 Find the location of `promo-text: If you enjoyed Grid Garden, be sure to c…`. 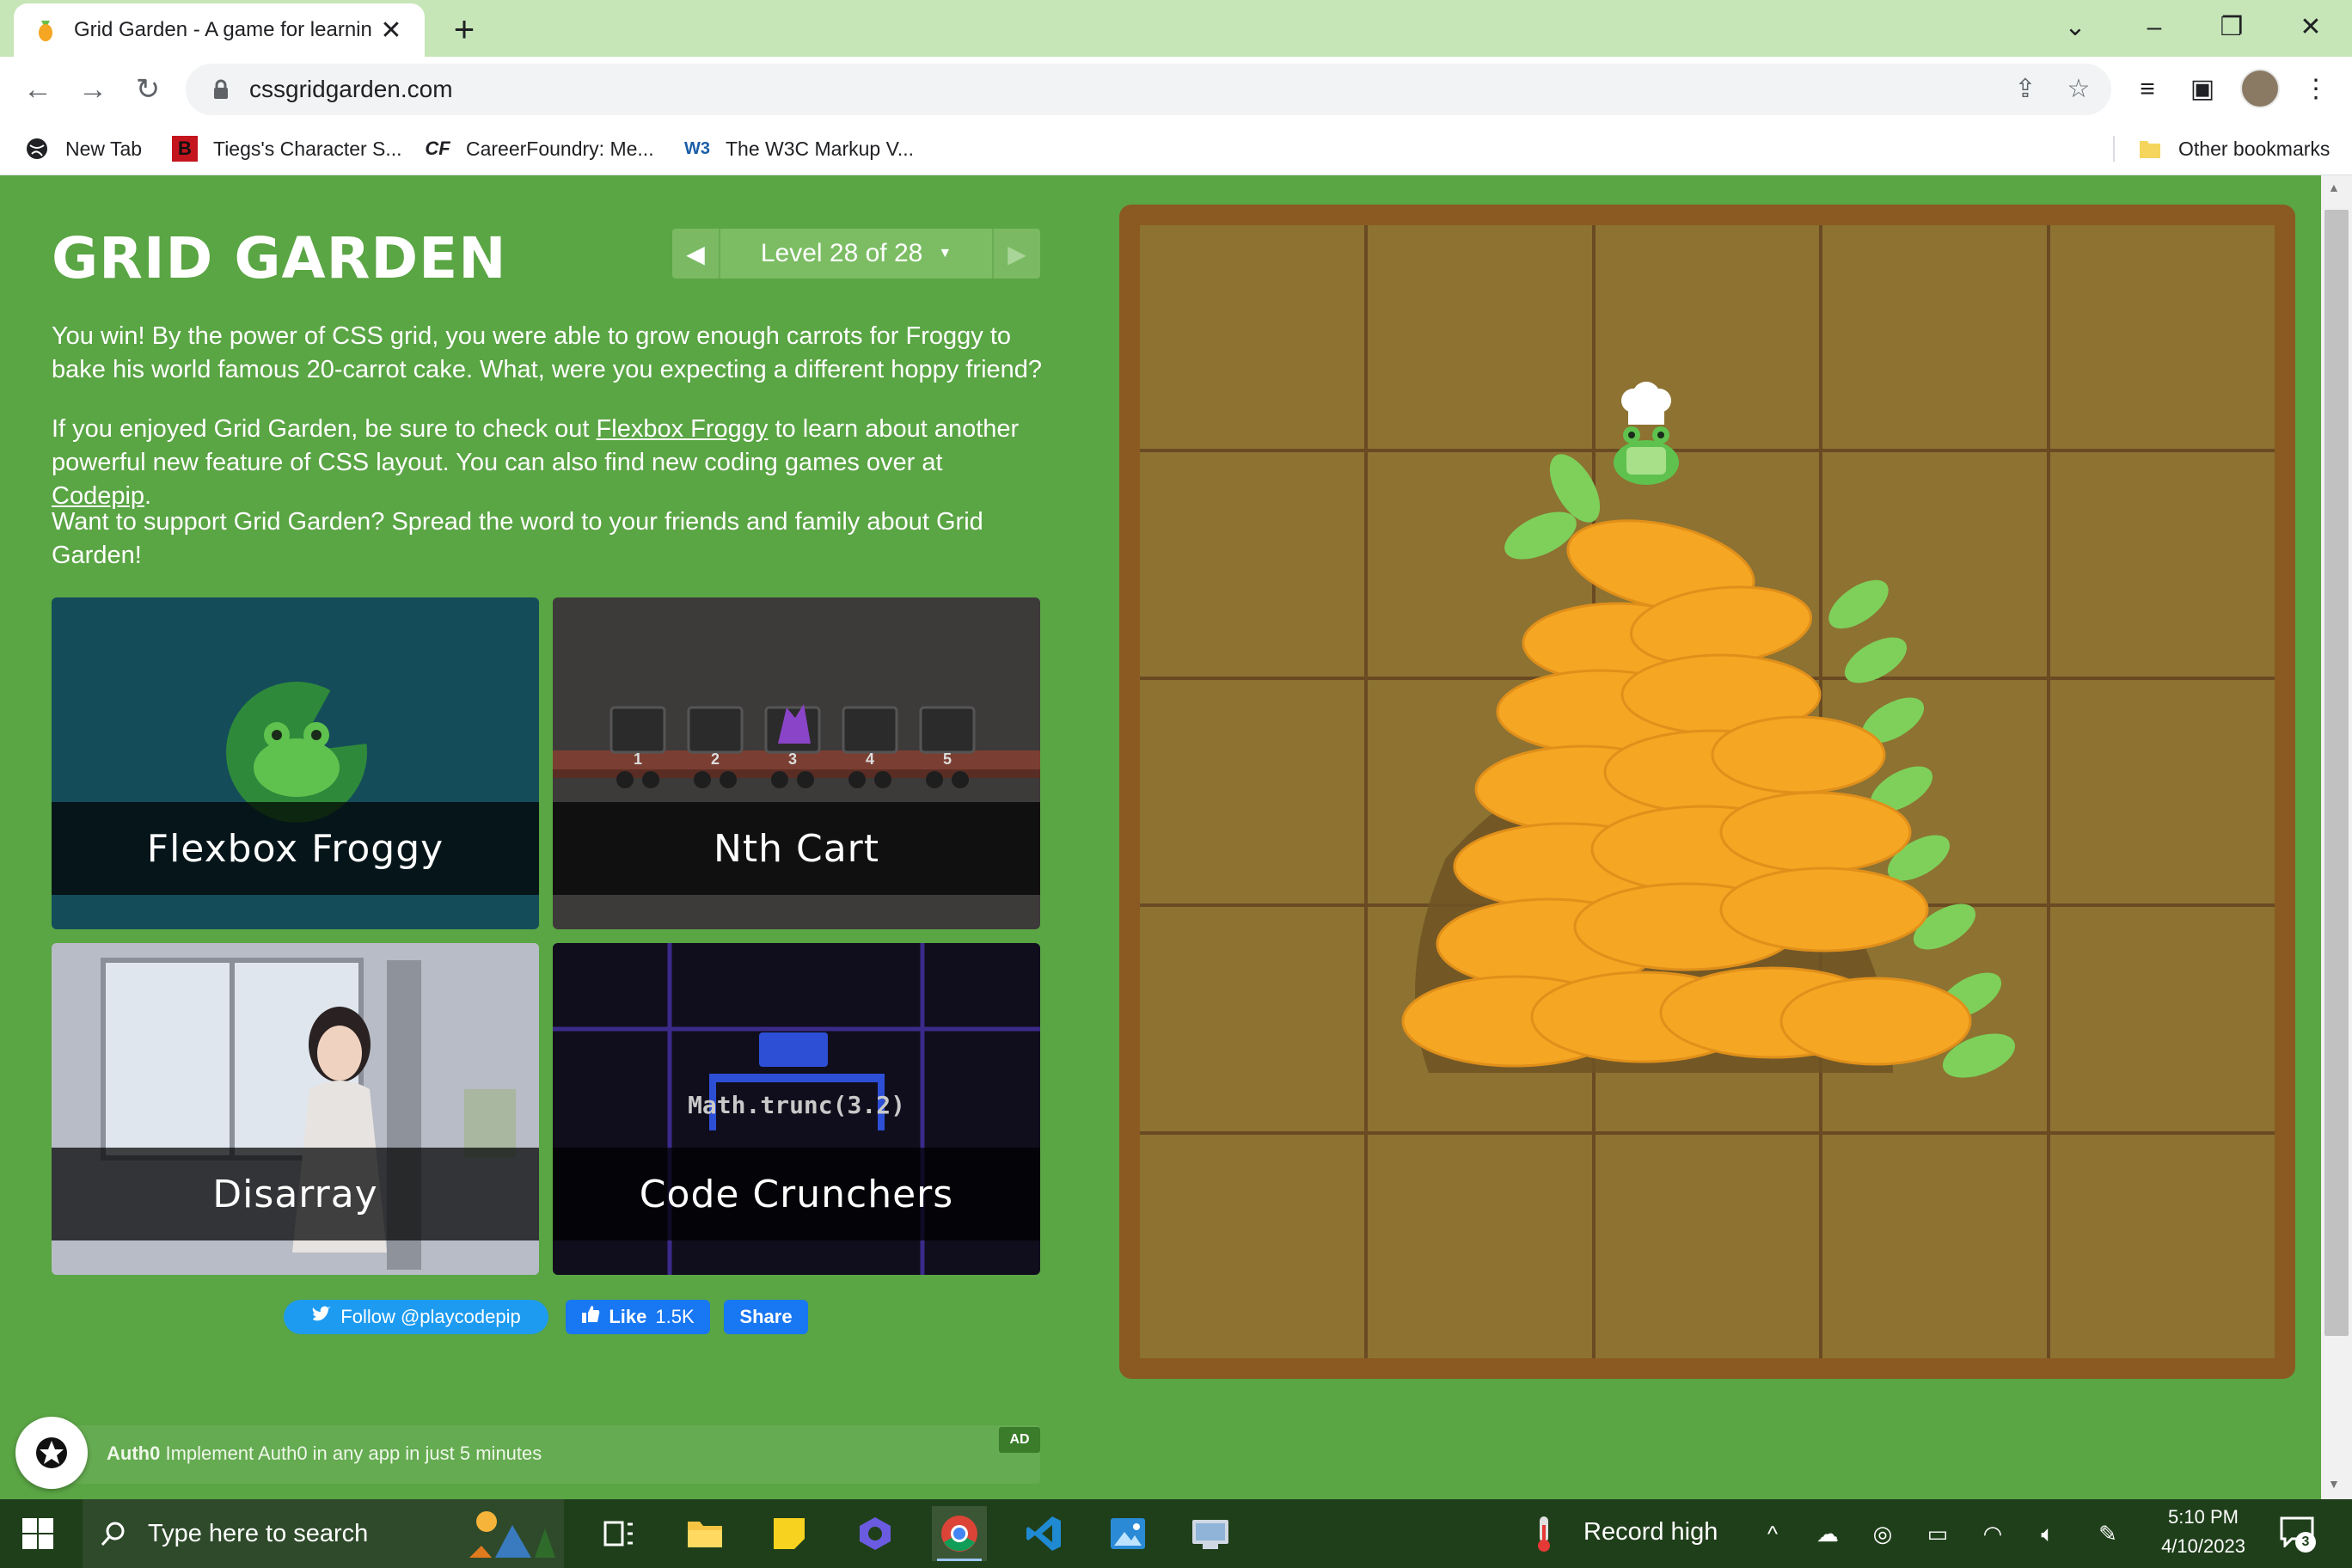

promo-text: If you enjoyed Grid Garden, be sure to c… is located at coordinates (324, 429).